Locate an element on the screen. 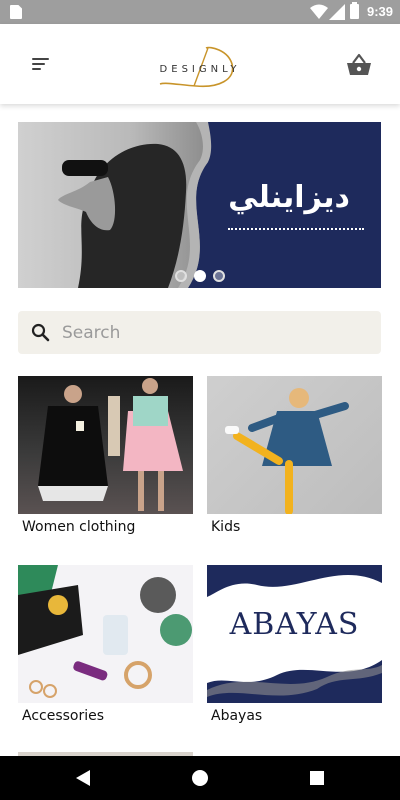 The image size is (400, 800). app-header: DESIGNLY is located at coordinates (200, 64).